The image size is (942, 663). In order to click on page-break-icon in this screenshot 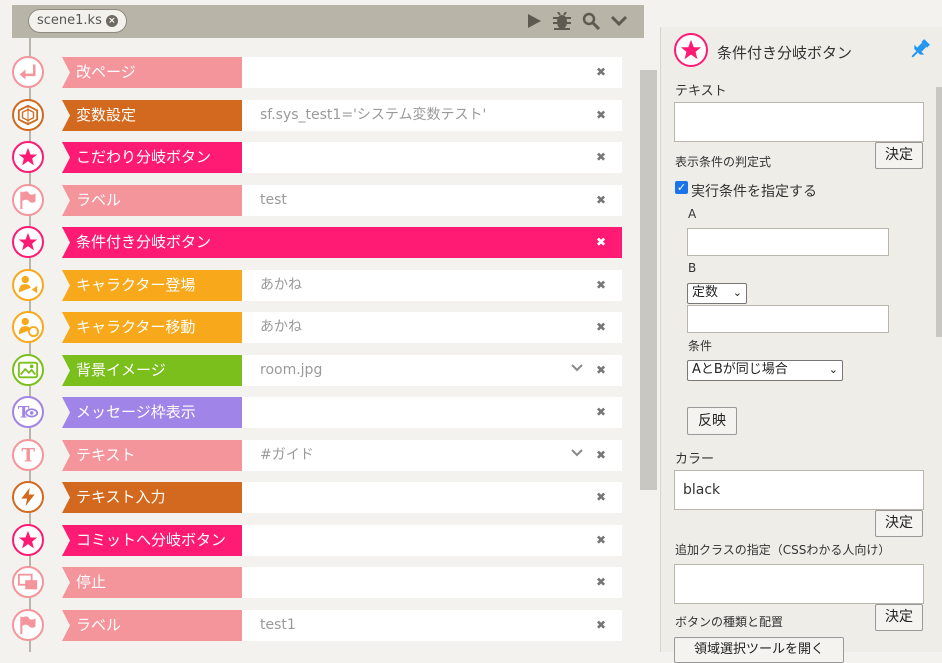, I will do `click(28, 72)`.